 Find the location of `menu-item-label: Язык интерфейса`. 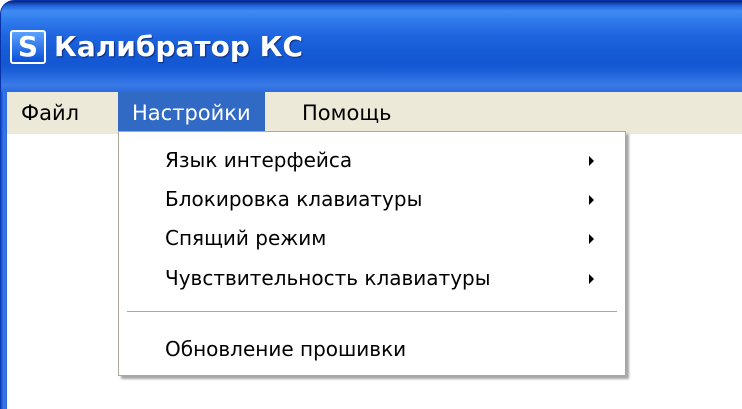

menu-item-label: Язык интерфейса is located at coordinates (259, 160).